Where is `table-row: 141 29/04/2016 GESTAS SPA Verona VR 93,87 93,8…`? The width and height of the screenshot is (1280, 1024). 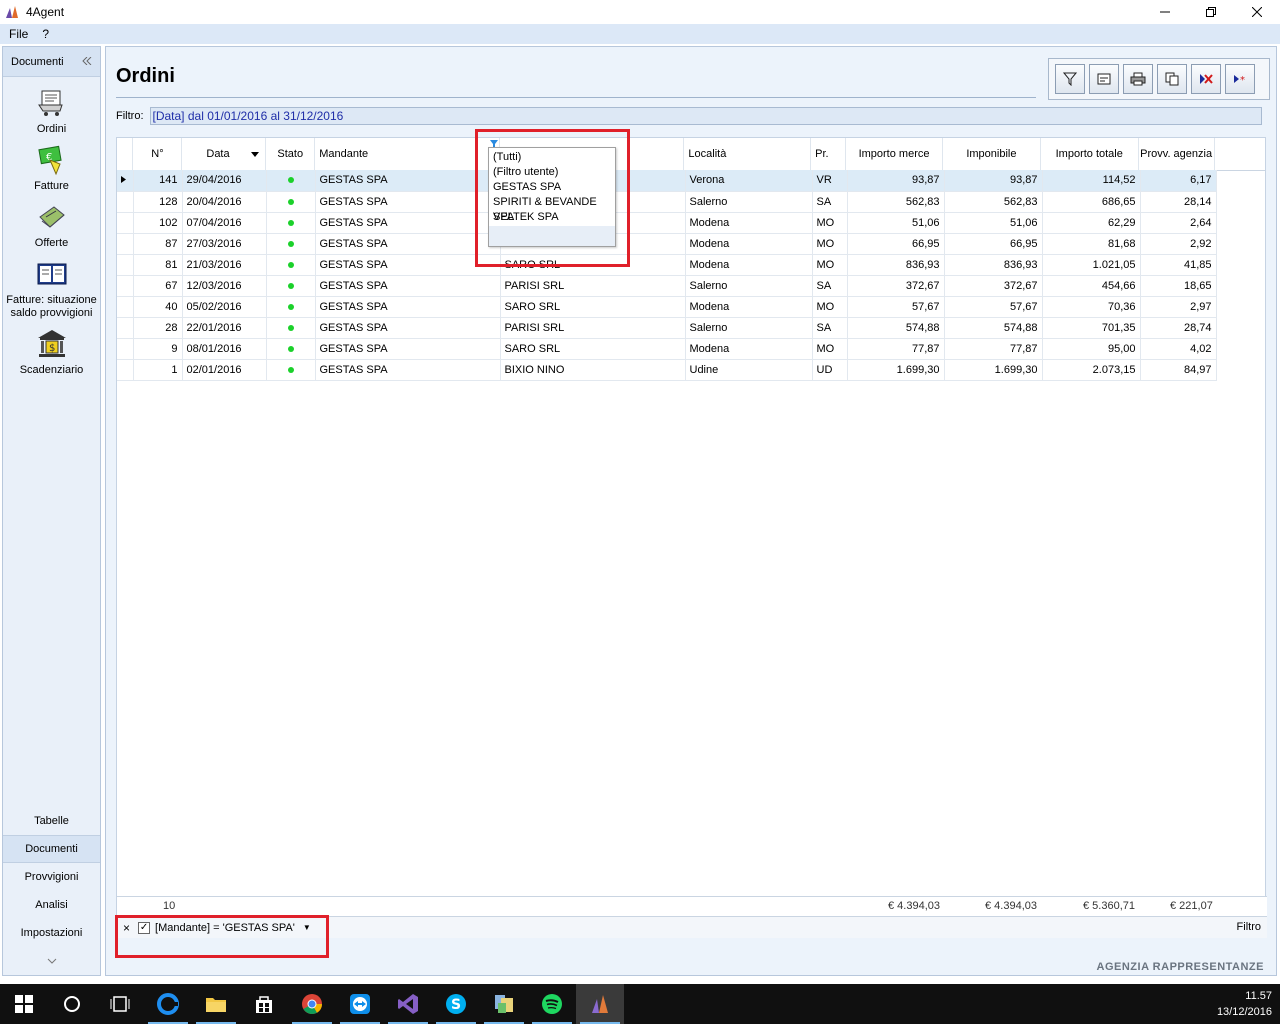 table-row: 141 29/04/2016 GESTAS SPA Verona VR 93,87 93,8… is located at coordinates (667, 181).